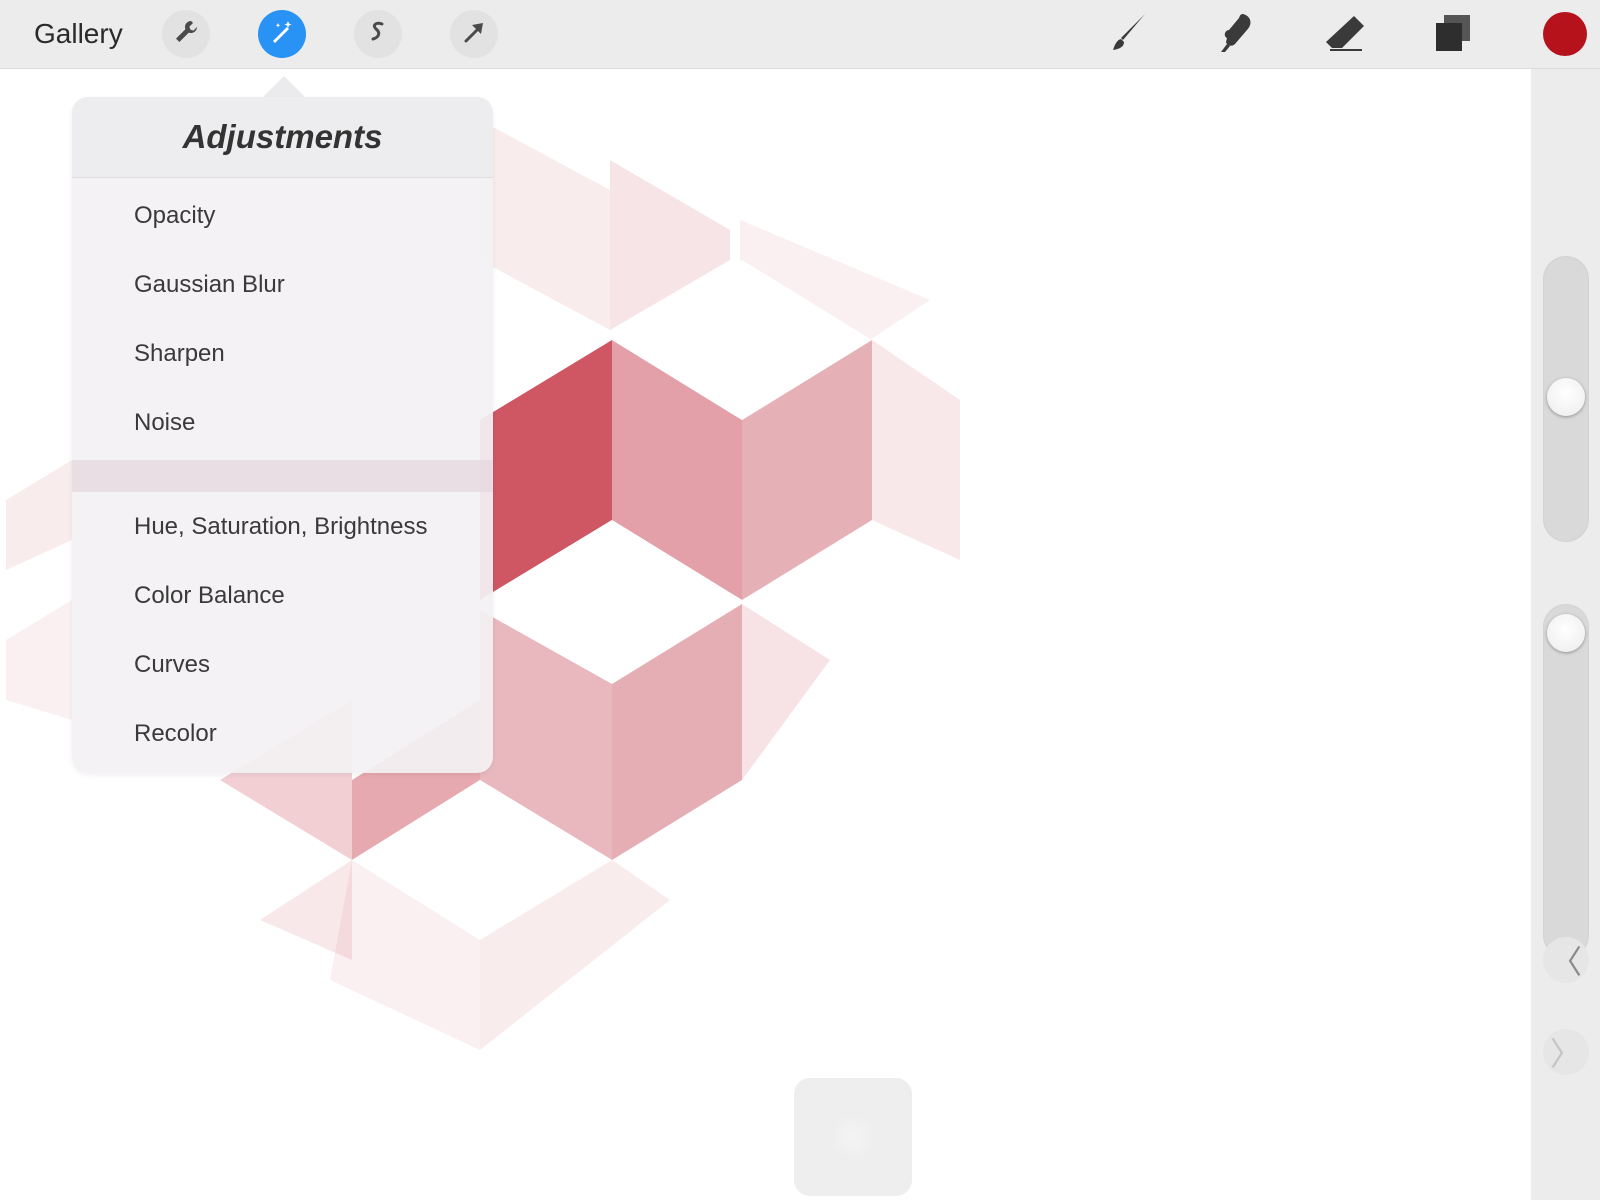 This screenshot has height=1200, width=1600. I want to click on smudge-tool, so click(1236, 35).